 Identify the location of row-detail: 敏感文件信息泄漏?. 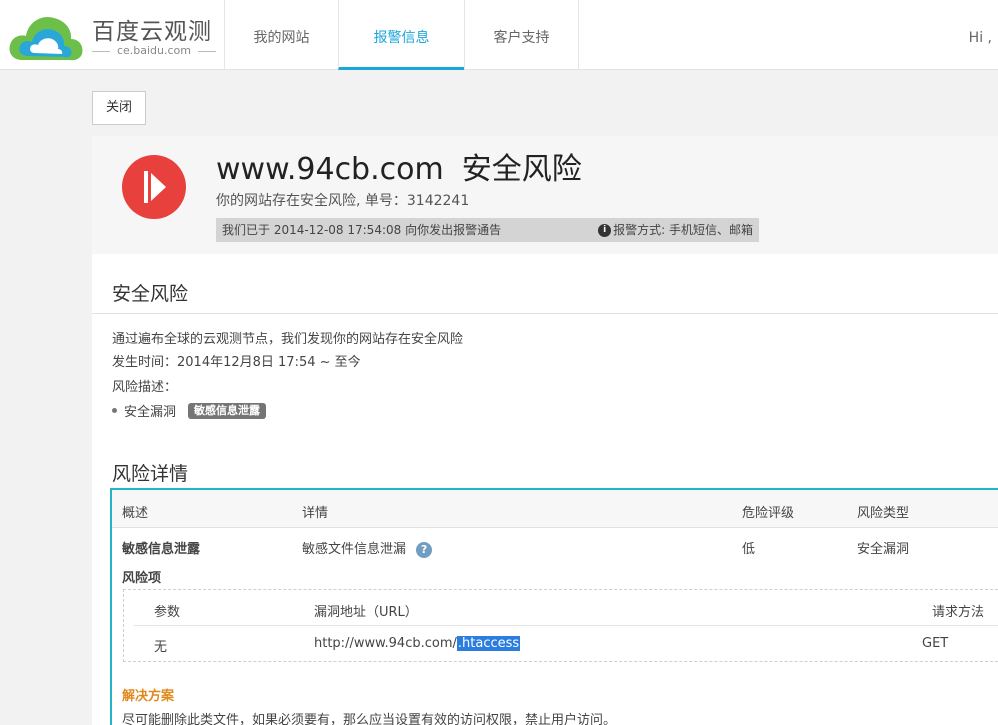
(367, 548).